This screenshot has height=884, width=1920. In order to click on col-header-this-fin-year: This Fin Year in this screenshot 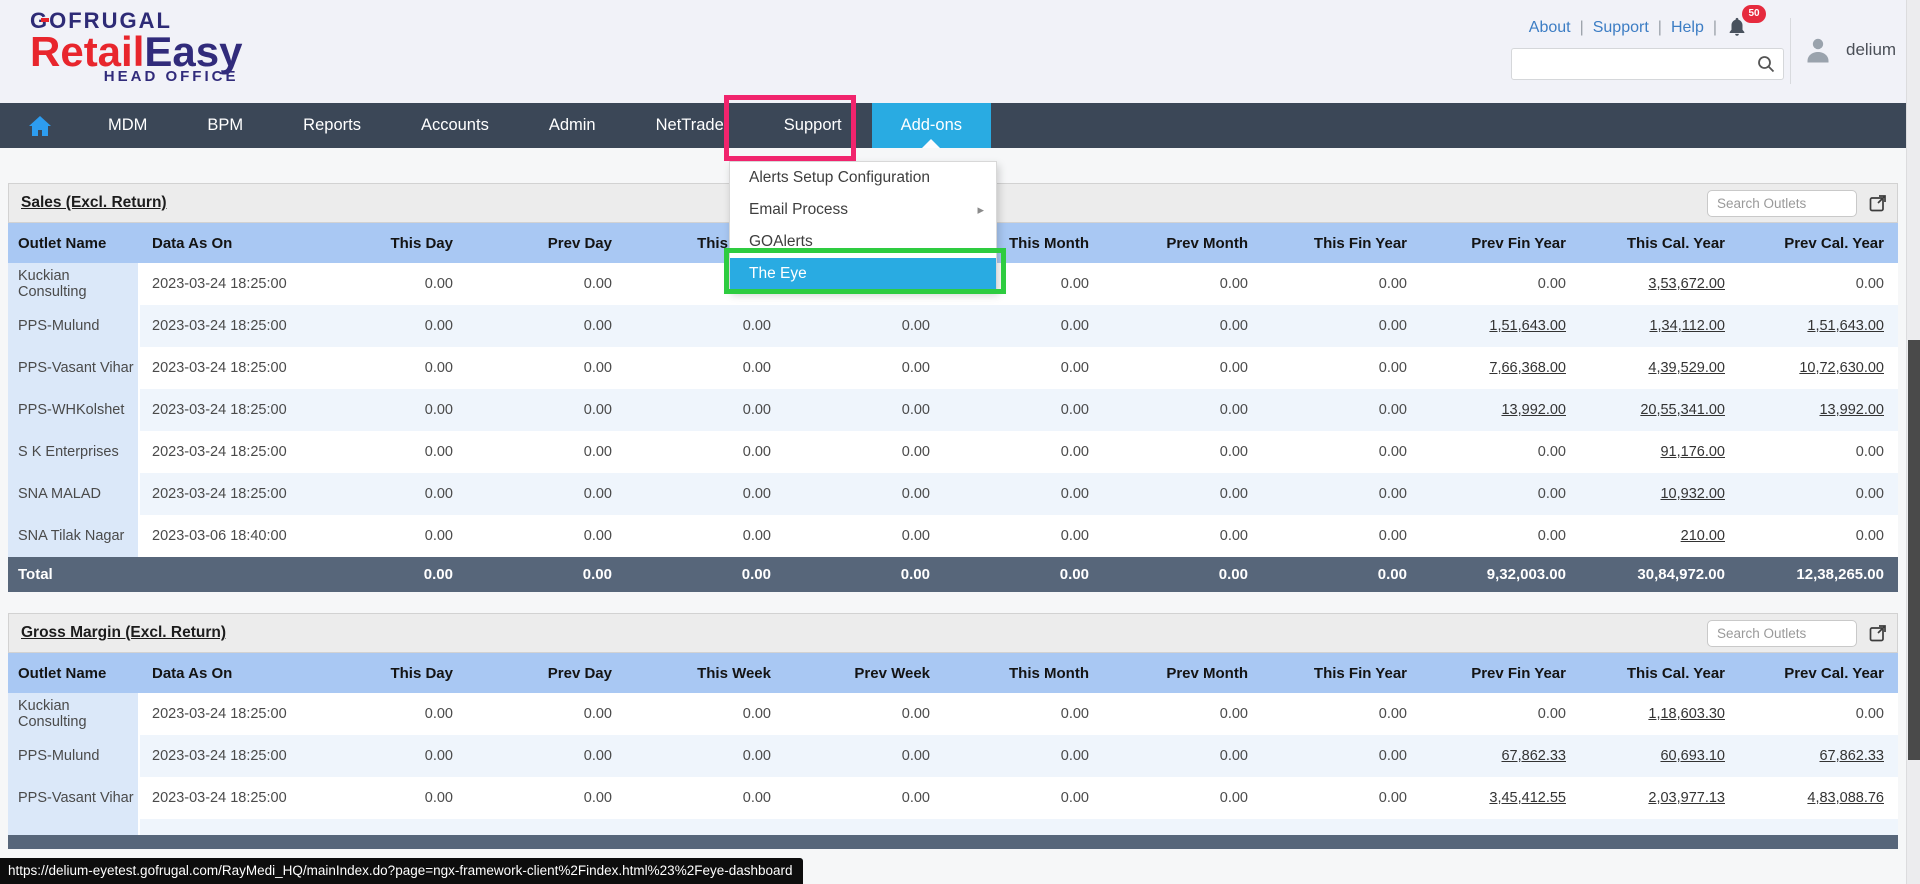, I will do `click(1360, 243)`.